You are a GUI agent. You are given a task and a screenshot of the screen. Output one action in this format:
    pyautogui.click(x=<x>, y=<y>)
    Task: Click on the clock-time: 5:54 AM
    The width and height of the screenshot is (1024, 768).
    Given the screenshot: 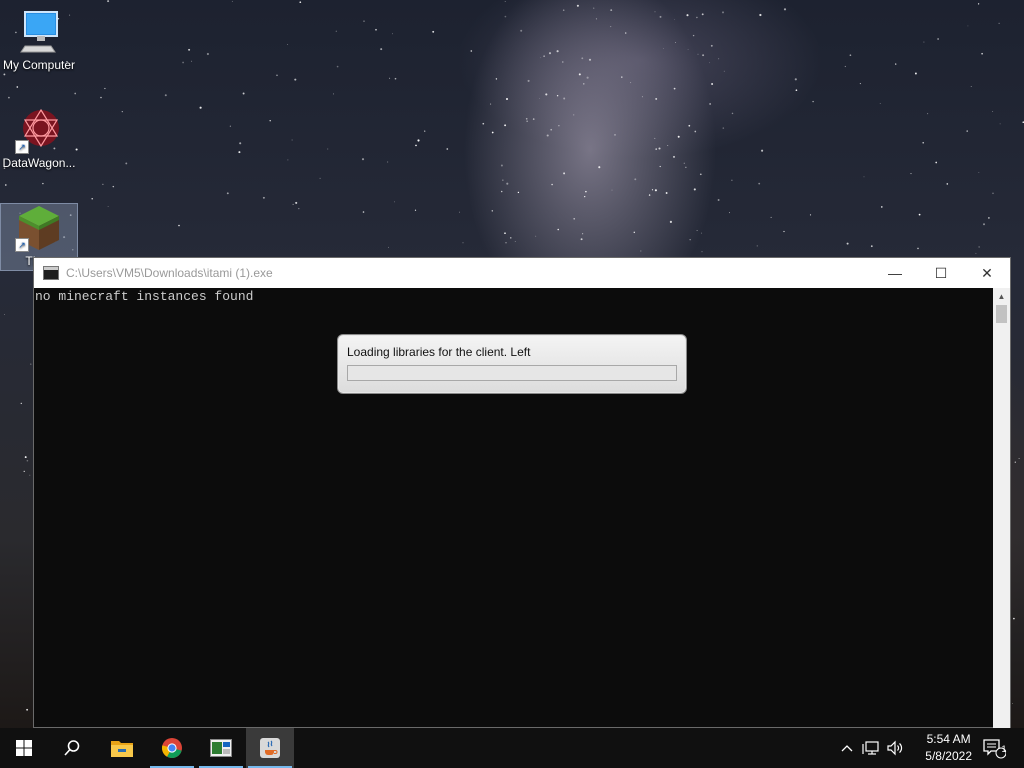 What is the action you would take?
    pyautogui.click(x=948, y=739)
    